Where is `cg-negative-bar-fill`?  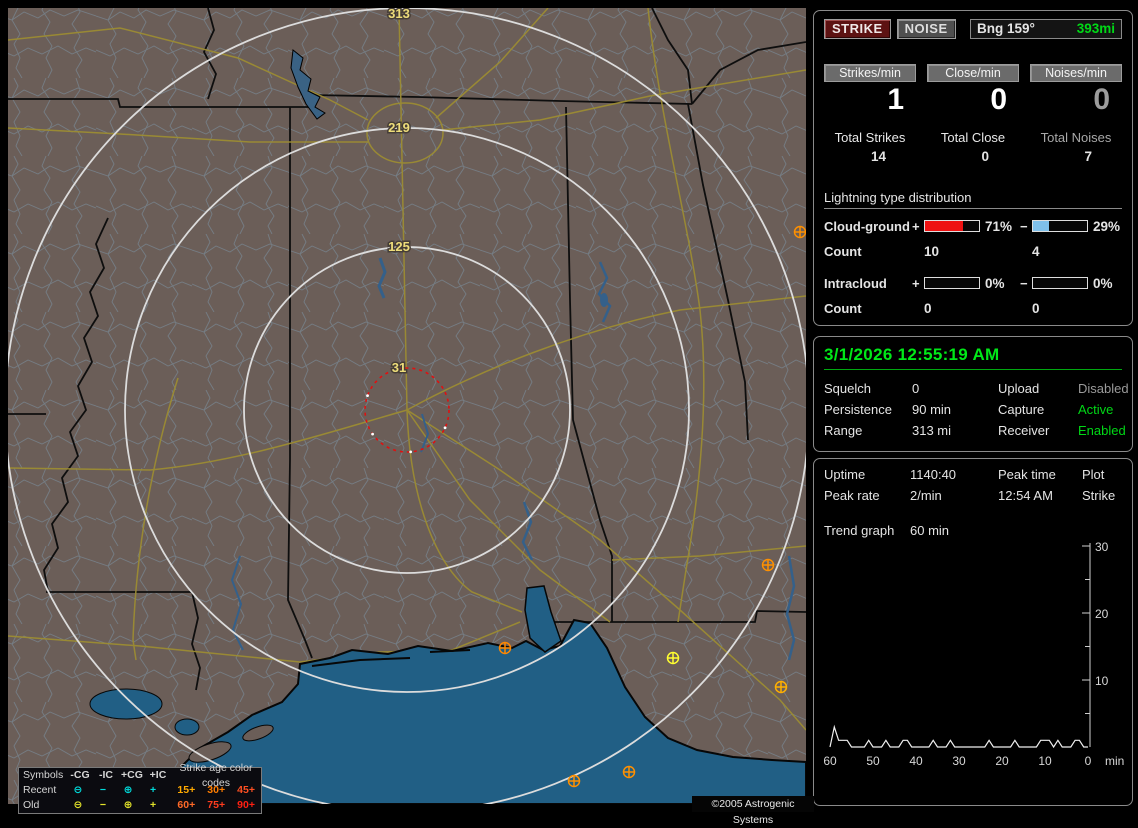 cg-negative-bar-fill is located at coordinates (1041, 226).